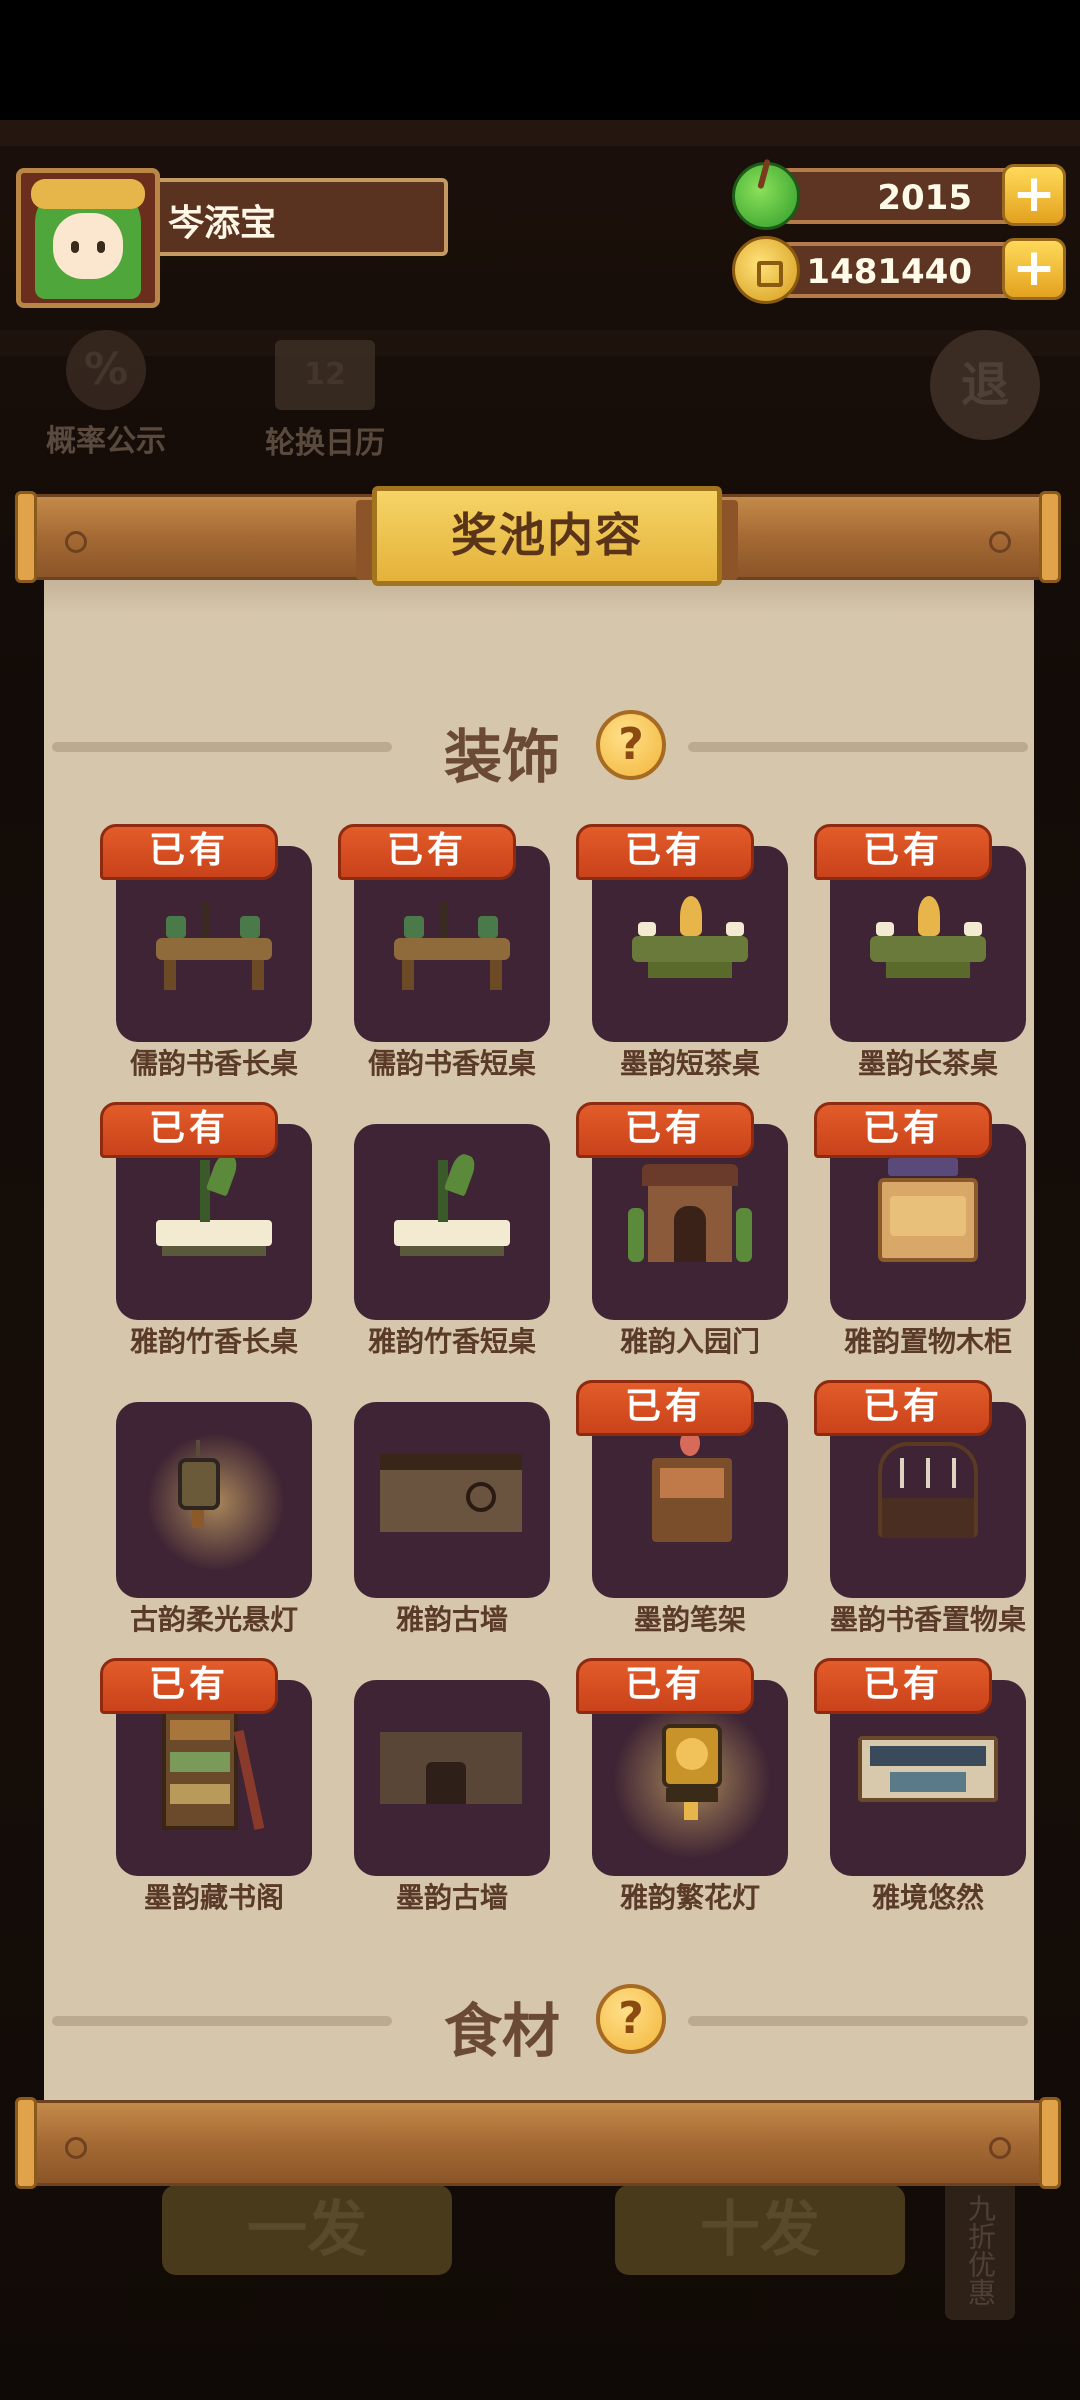  What do you see at coordinates (1034, 195) in the screenshot?
I see `add-jade-button: +` at bounding box center [1034, 195].